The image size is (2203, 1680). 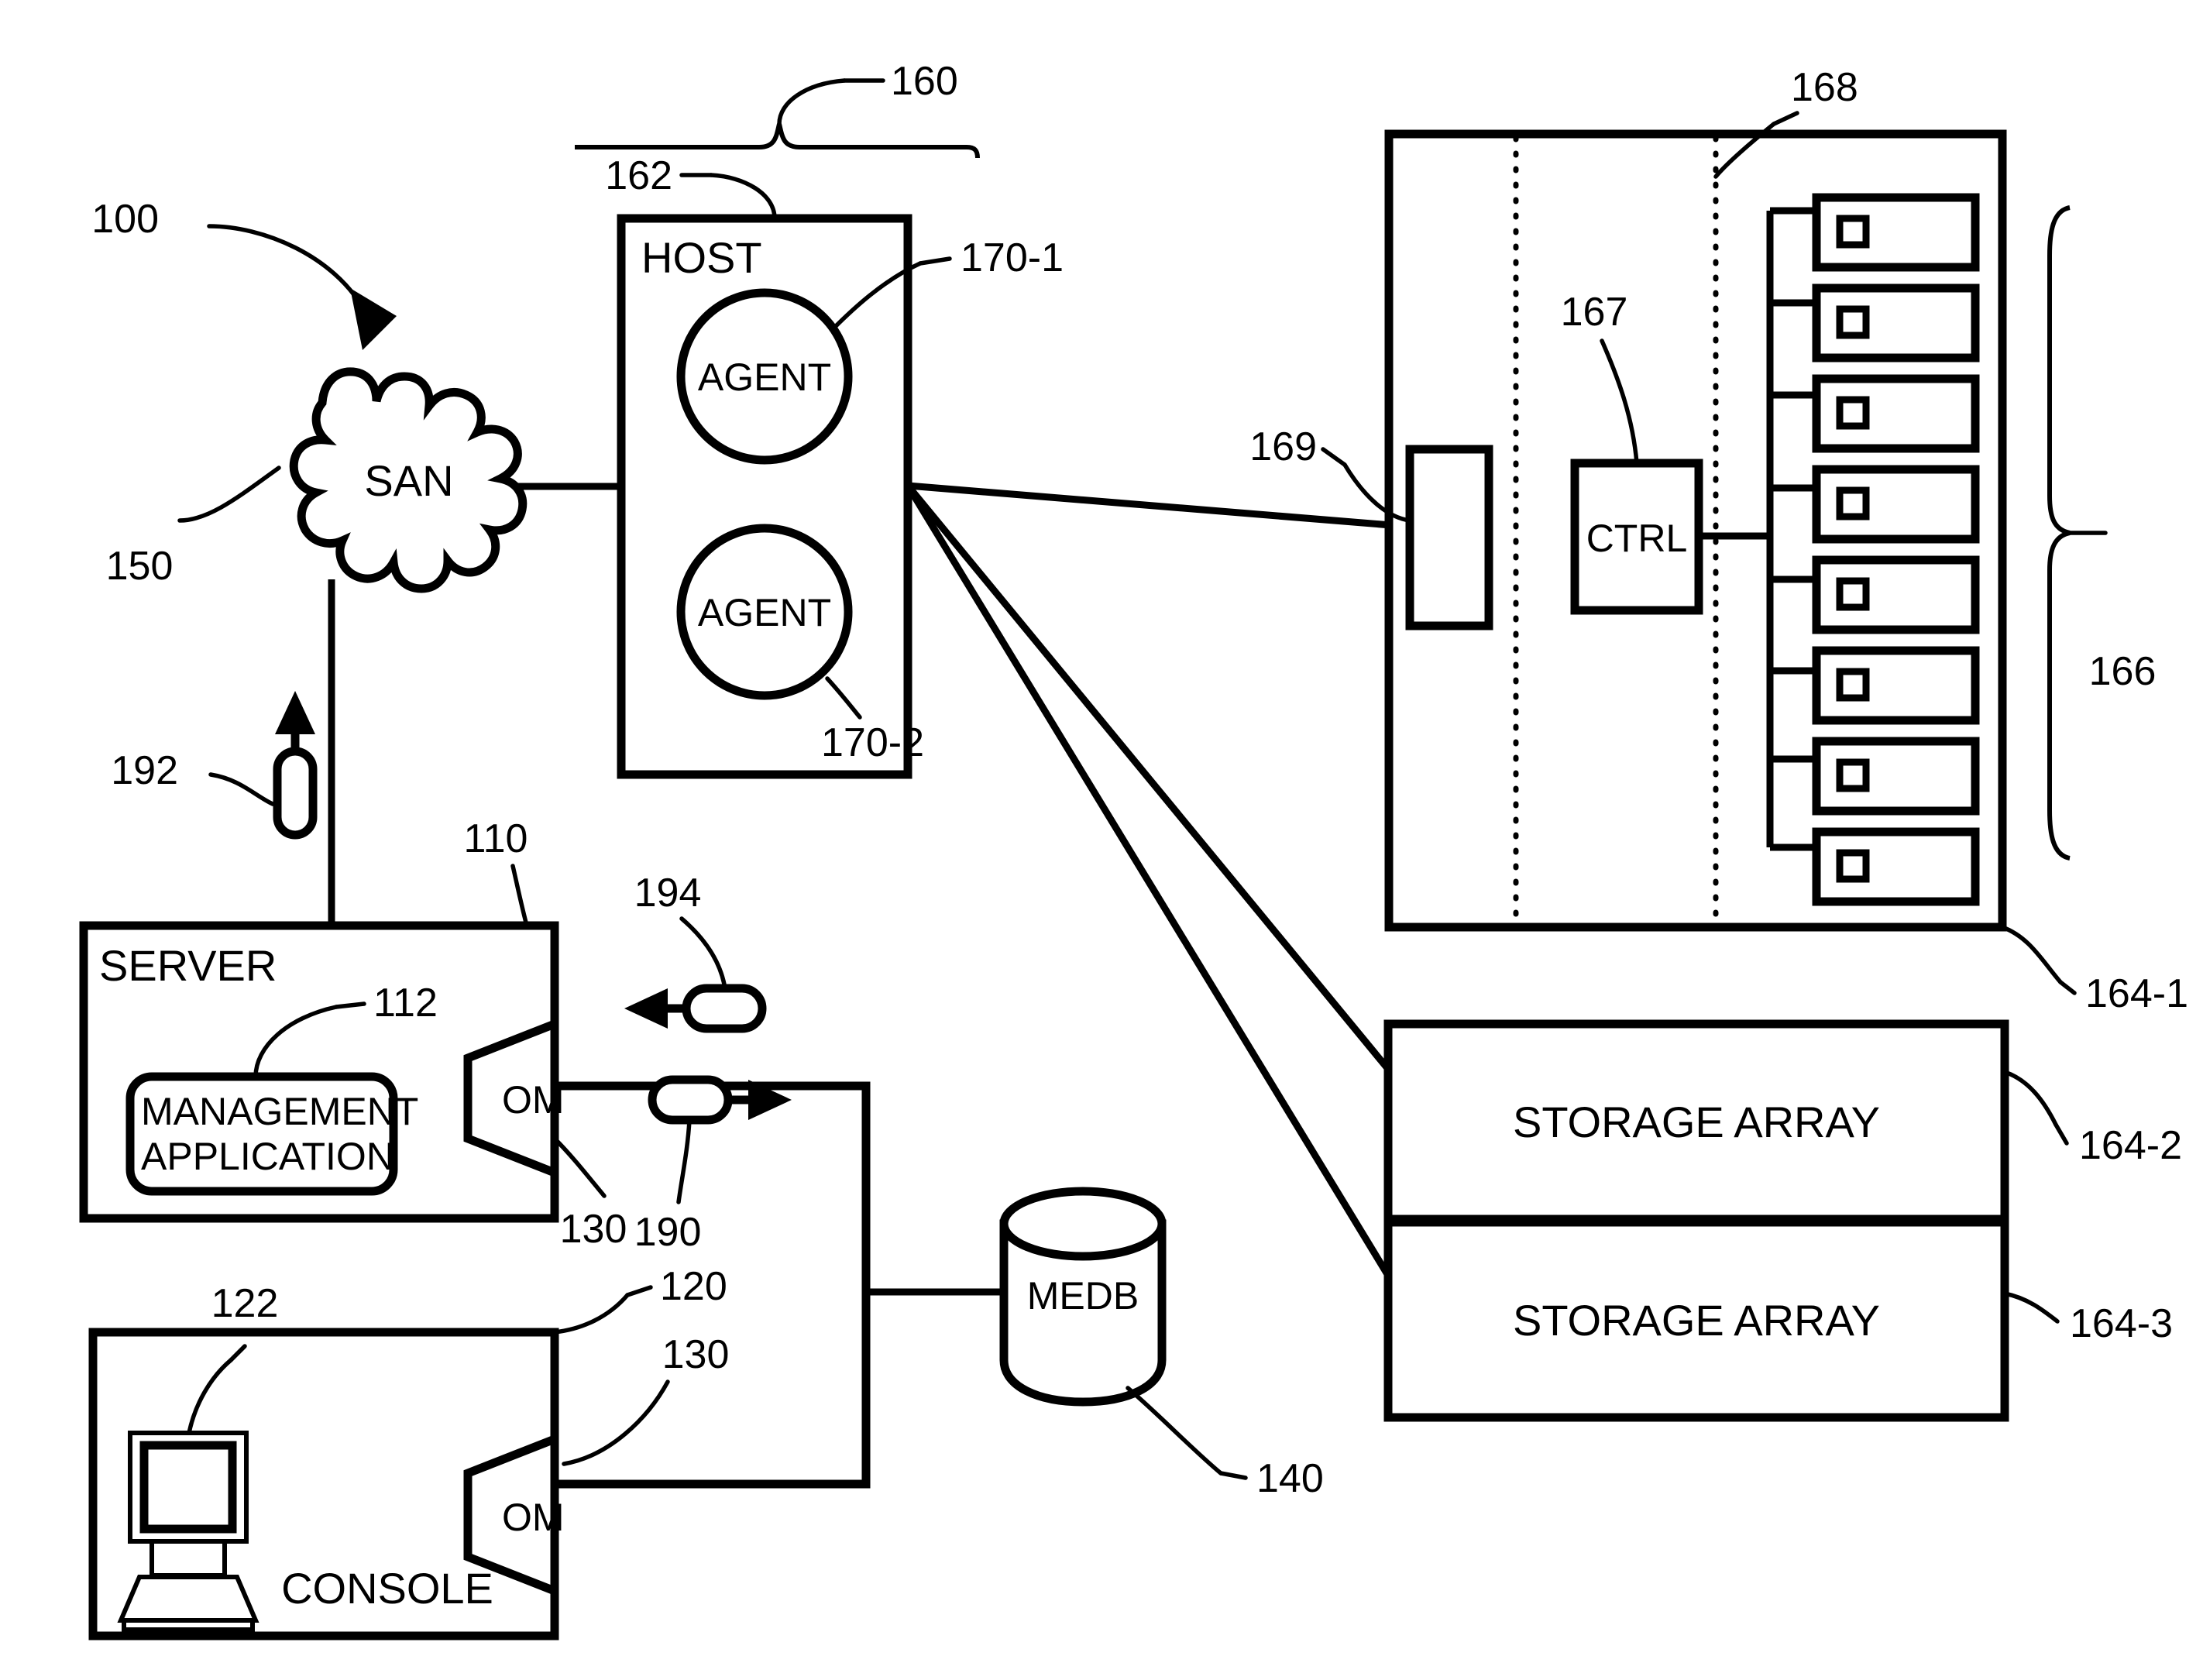 I want to click on ref-112: 112, so click(x=405, y=1004).